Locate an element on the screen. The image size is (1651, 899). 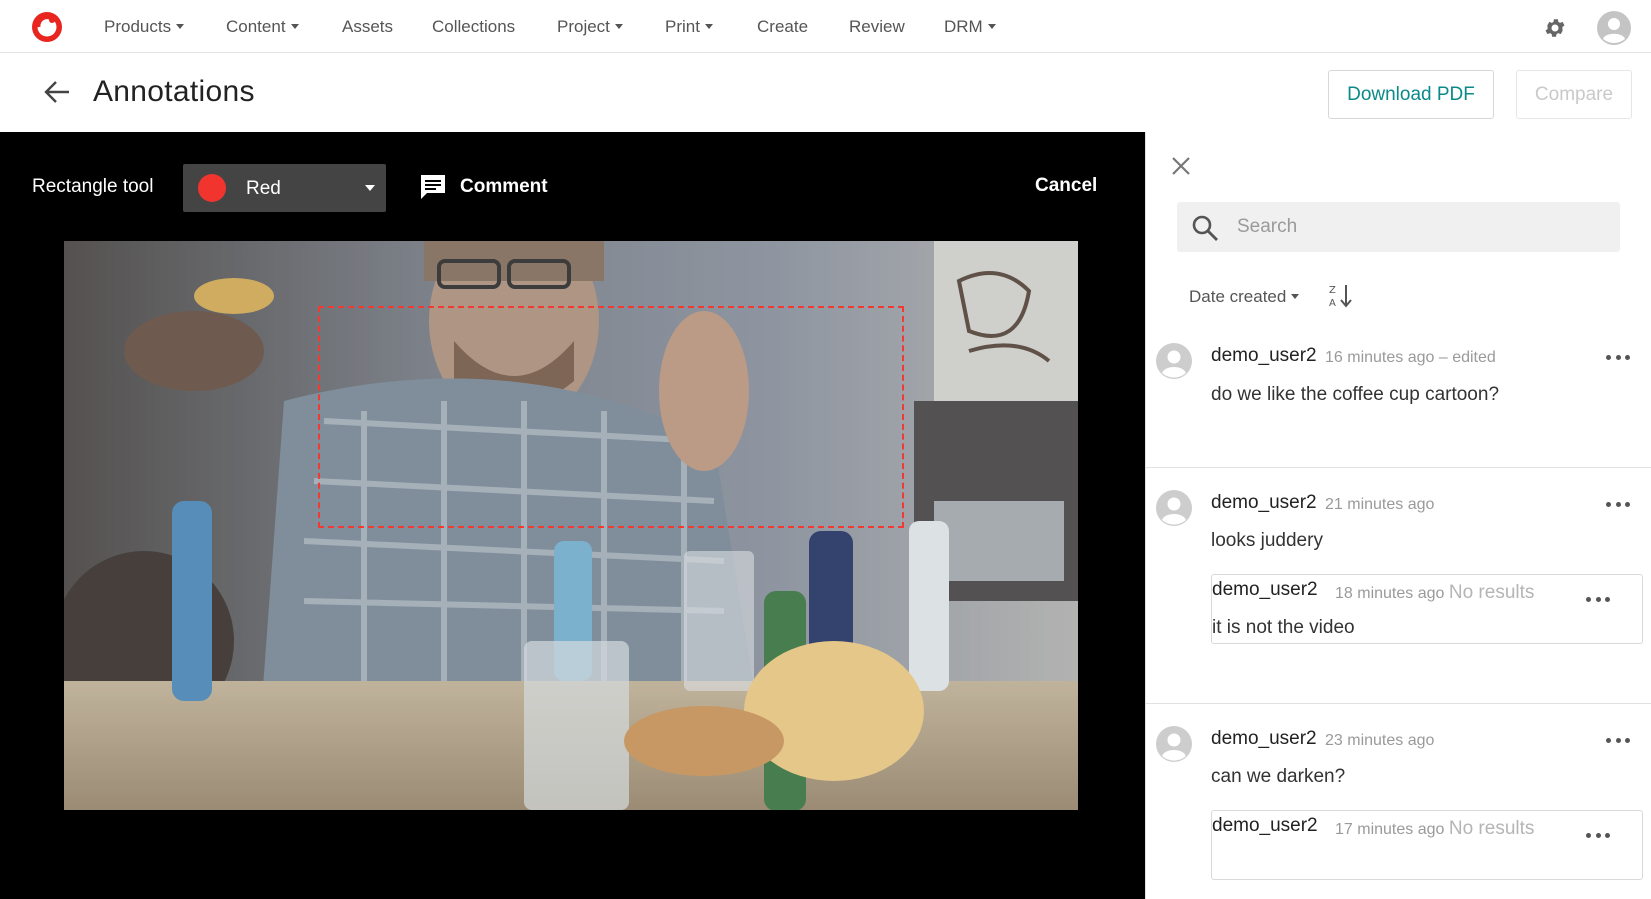
nav-print: Print is located at coordinates (689, 27).